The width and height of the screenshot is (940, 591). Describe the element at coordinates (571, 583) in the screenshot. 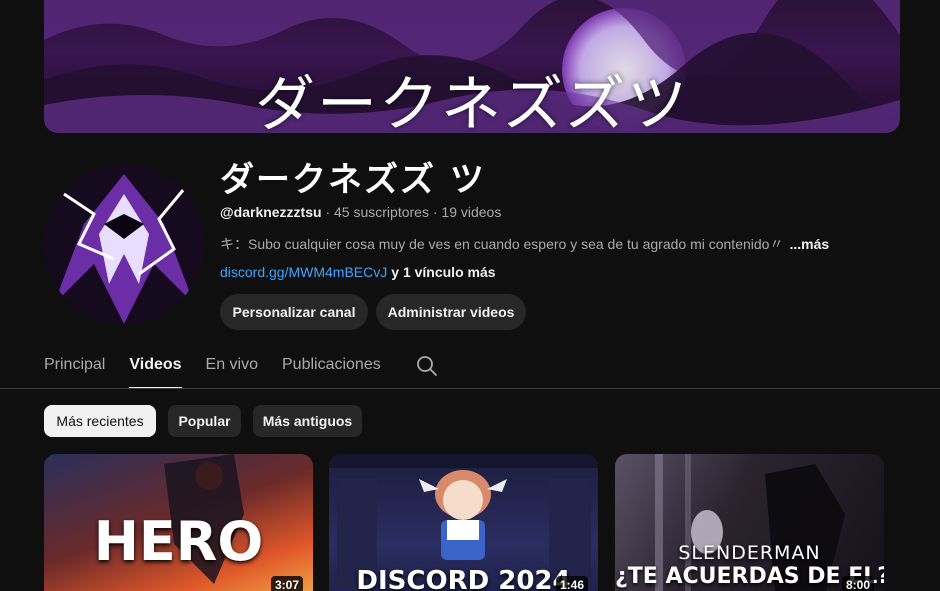

I see `video-duration: 1:46` at that location.